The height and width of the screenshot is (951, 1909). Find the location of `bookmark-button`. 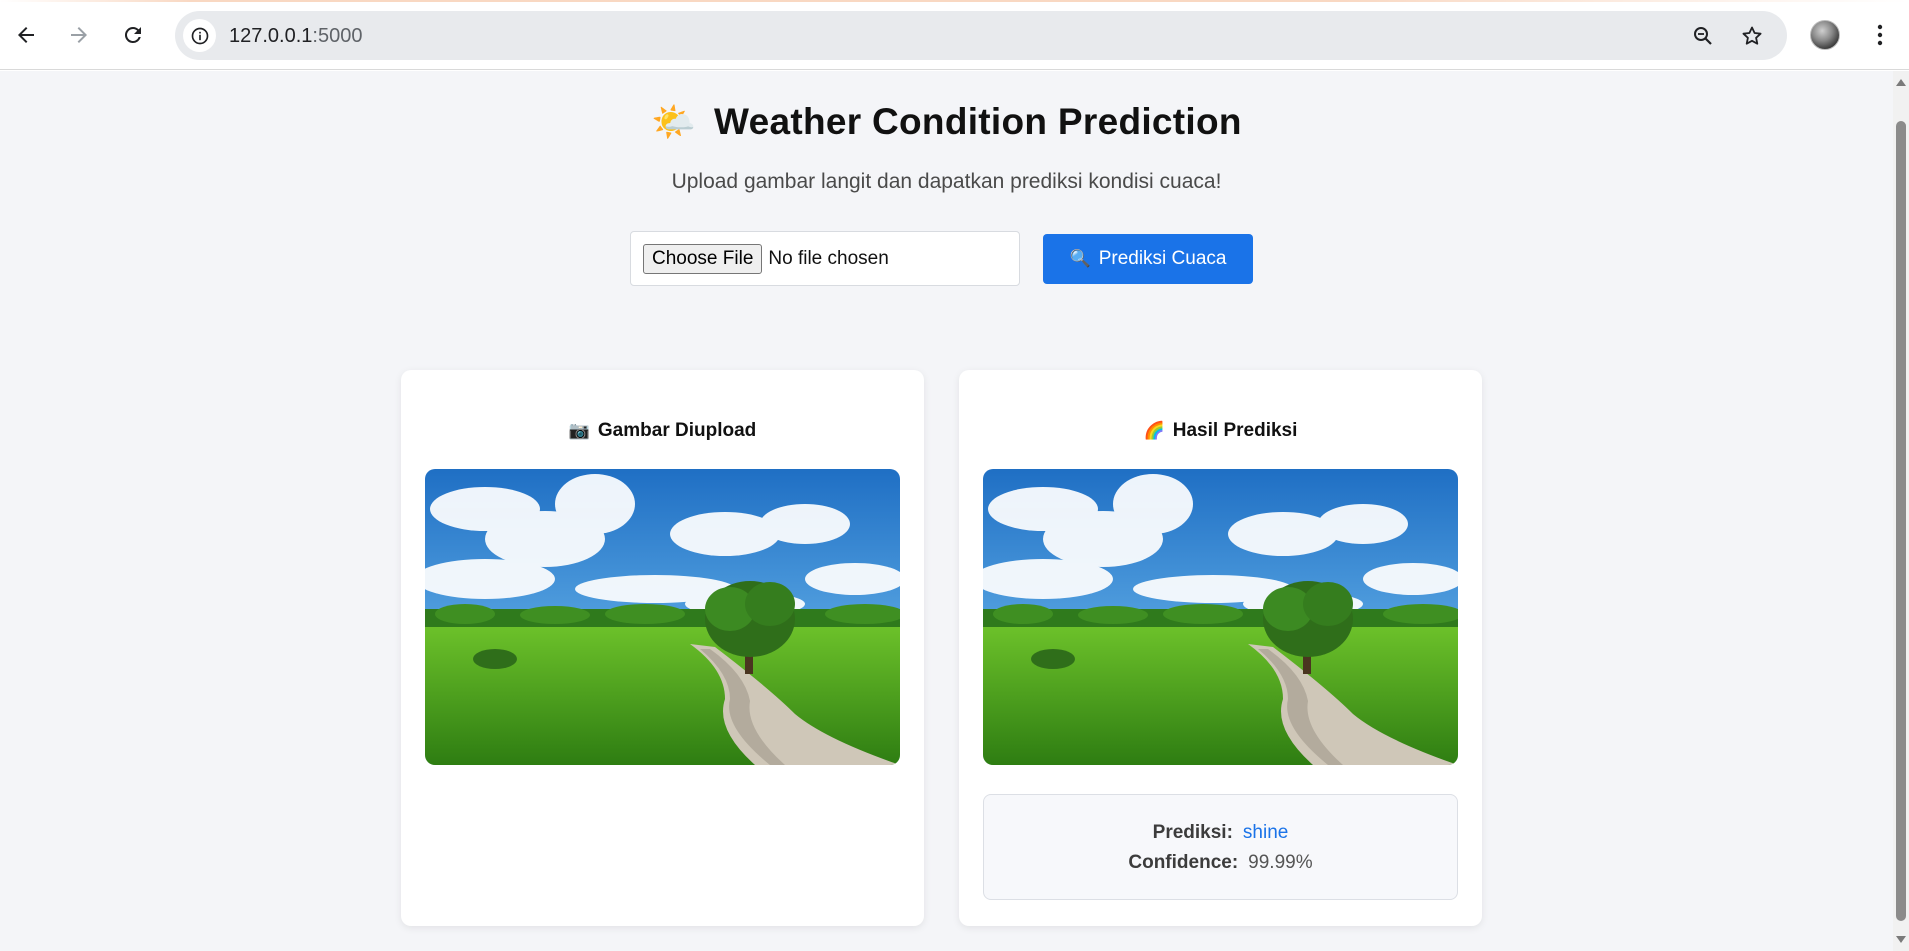

bookmark-button is located at coordinates (1752, 36).